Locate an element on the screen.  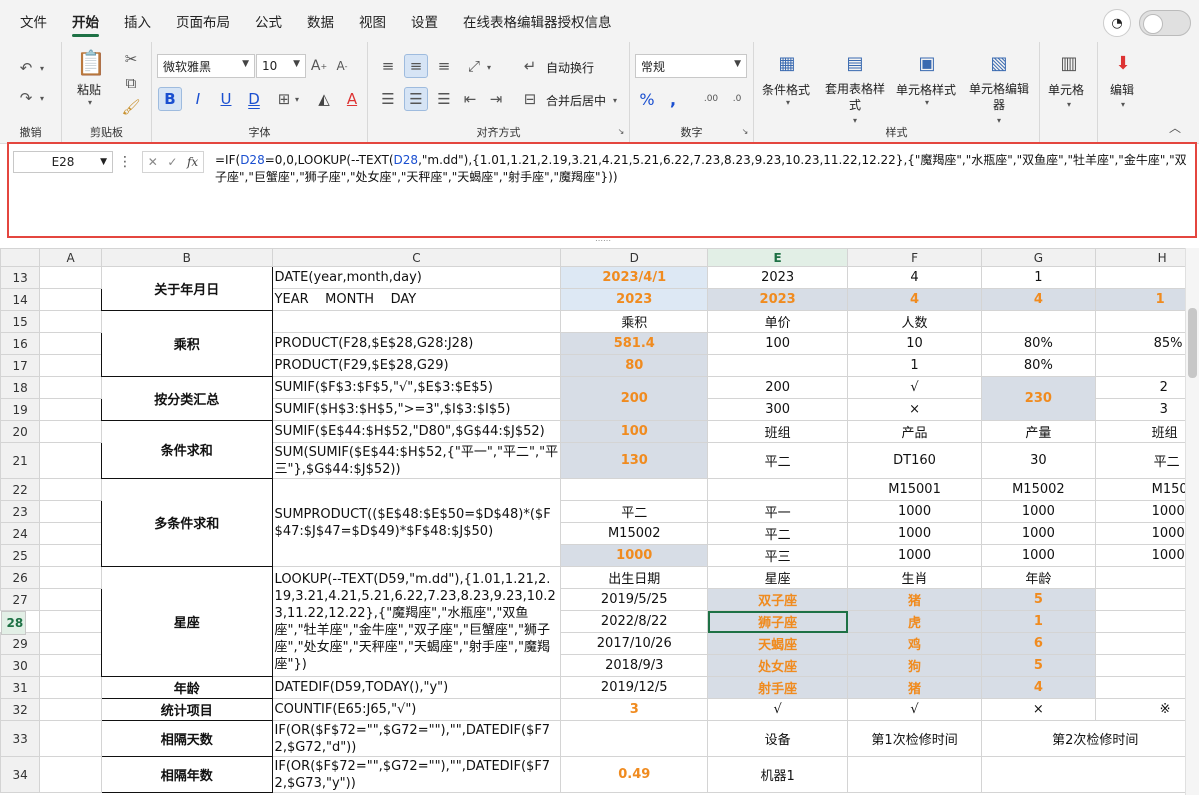
menu-page-layout: 页面布局 is located at coordinates (203, 21).